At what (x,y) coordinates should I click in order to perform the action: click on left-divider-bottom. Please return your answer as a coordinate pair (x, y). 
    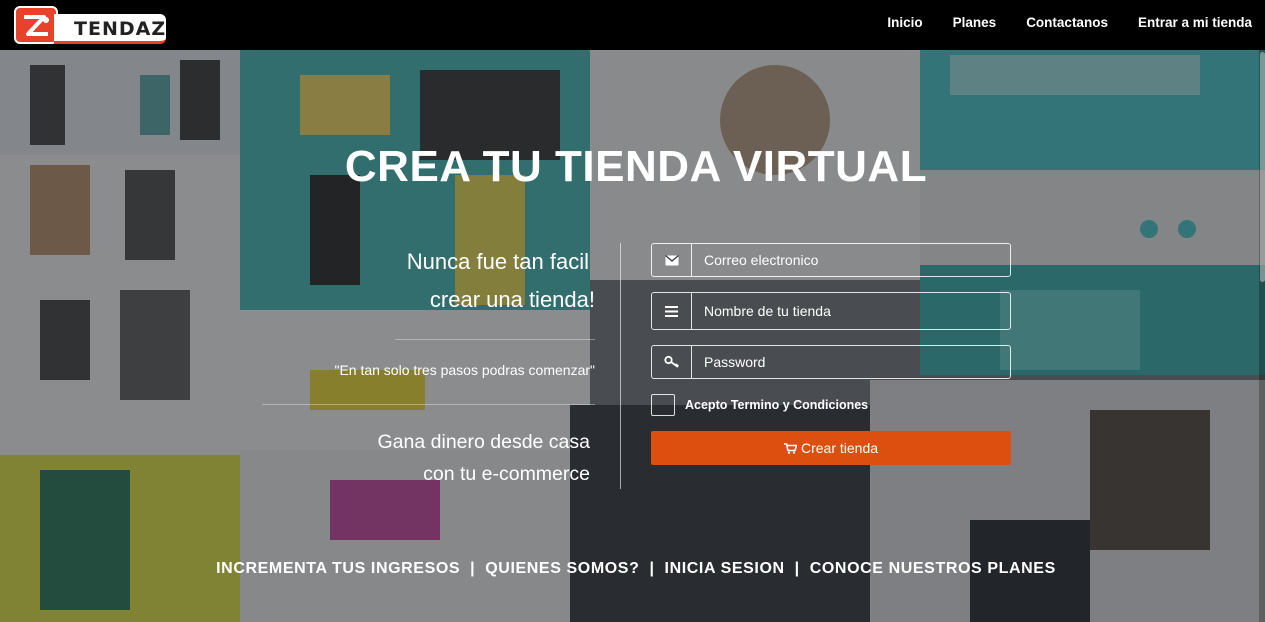
    Looking at the image, I should click on (428, 404).